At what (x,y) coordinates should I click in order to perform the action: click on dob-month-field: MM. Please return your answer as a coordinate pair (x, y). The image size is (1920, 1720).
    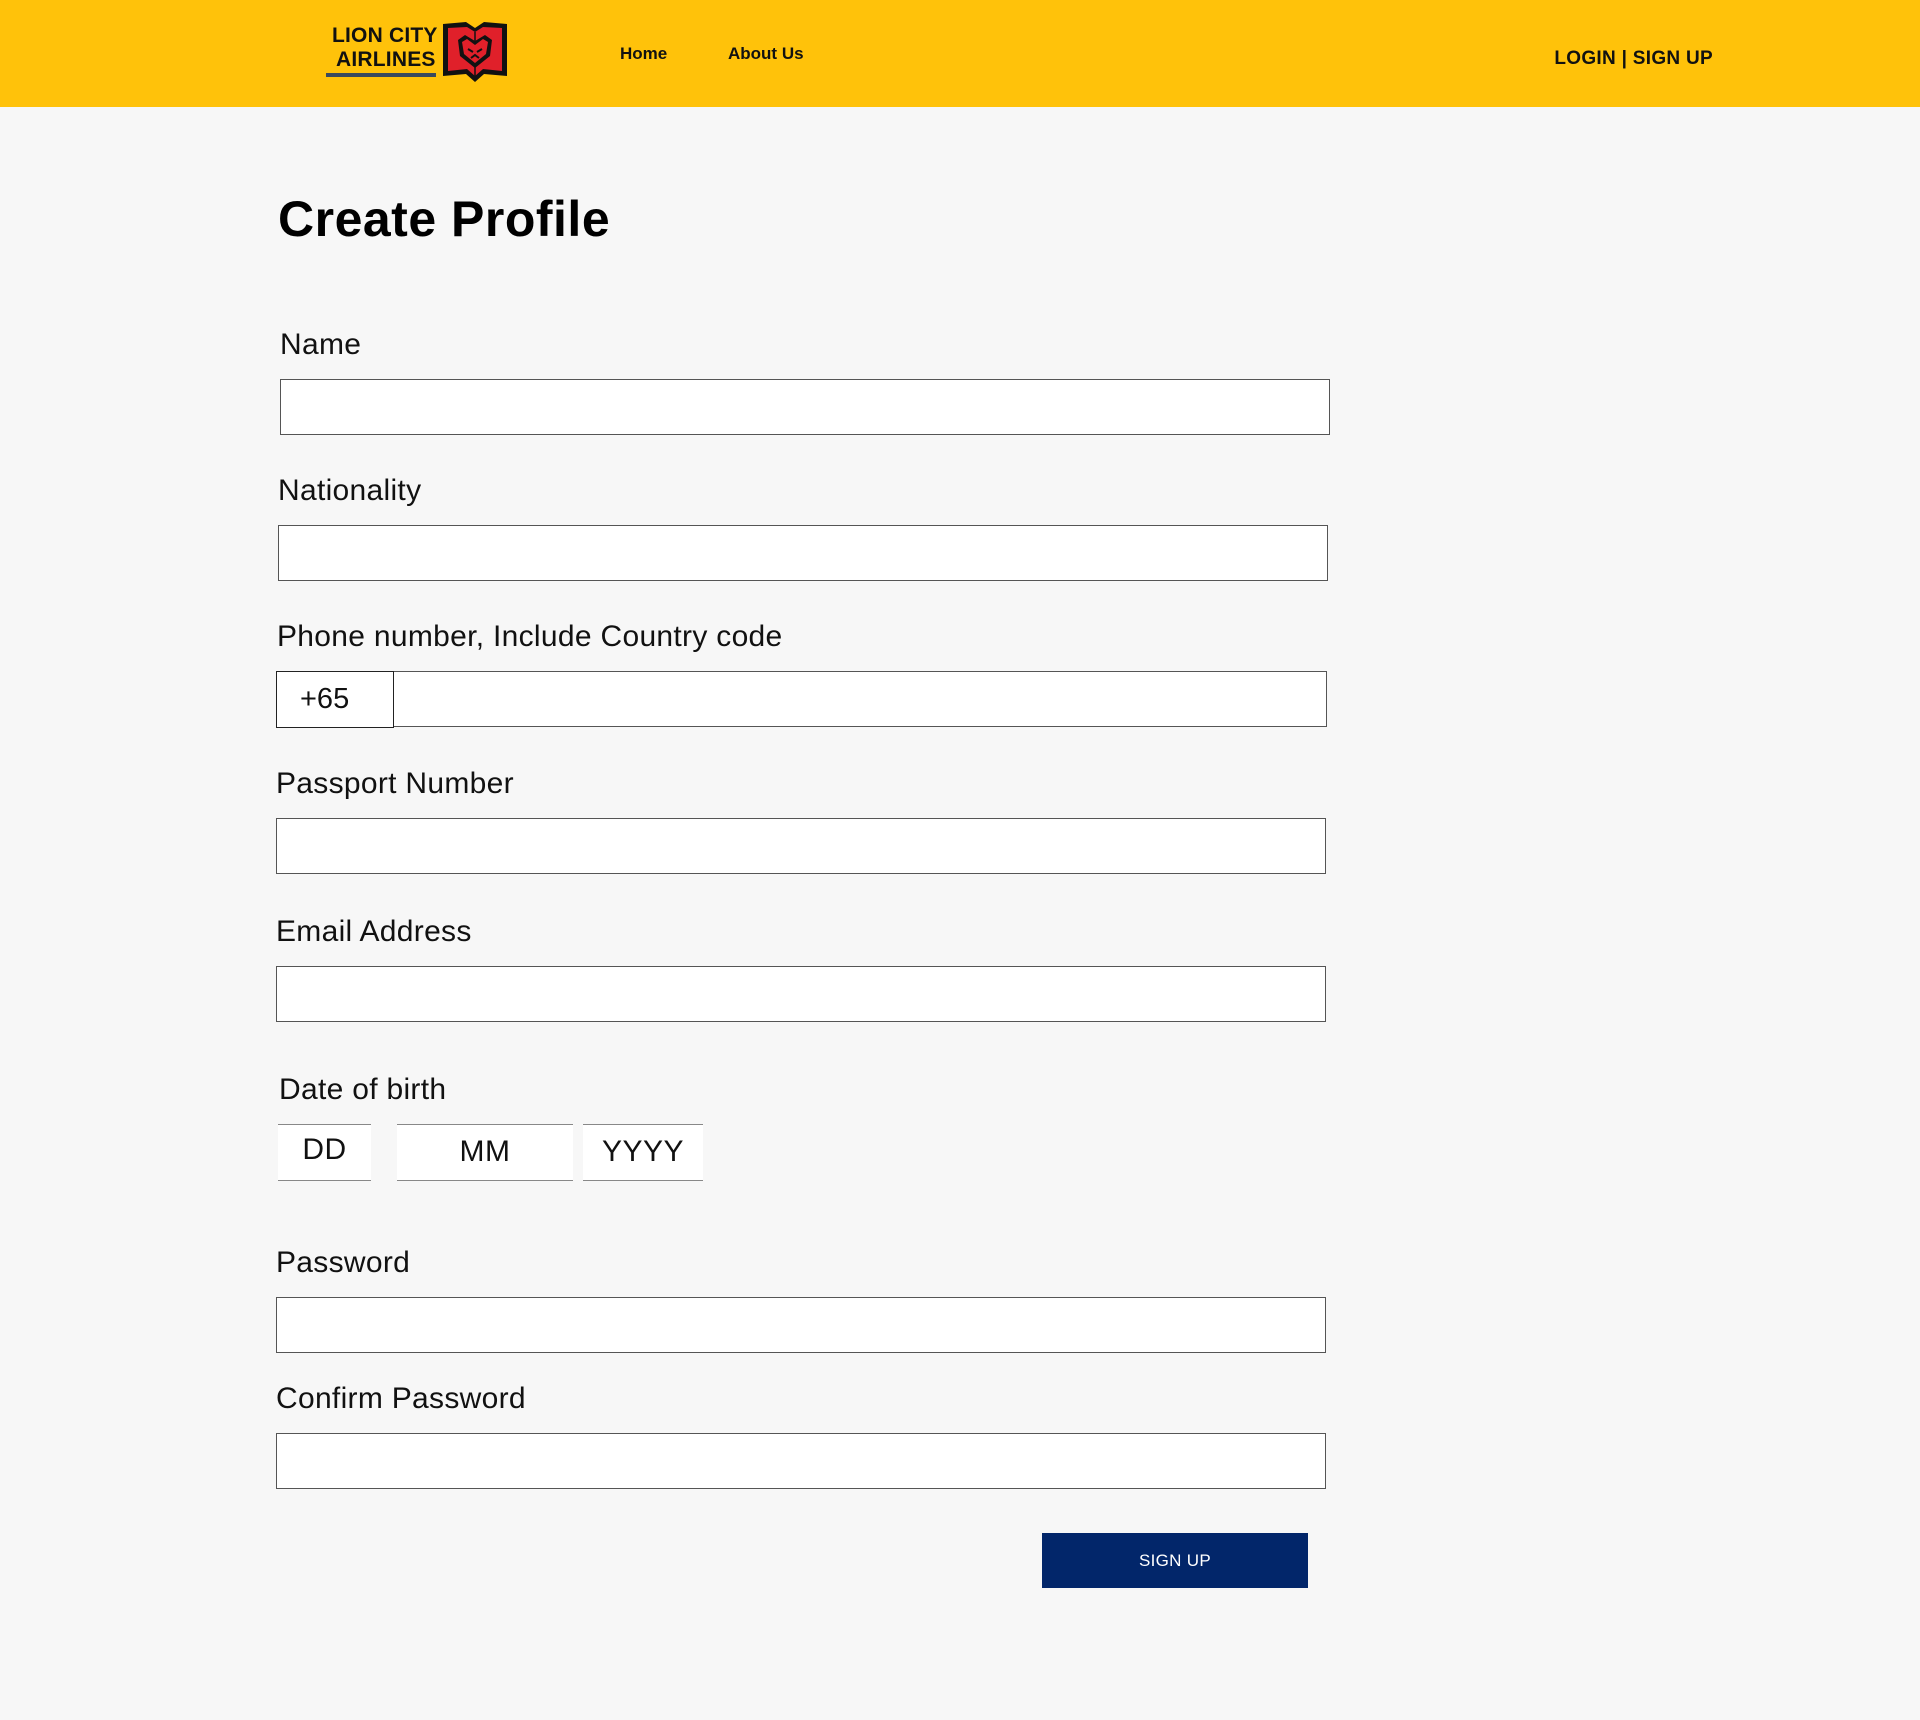
    Looking at the image, I should click on (485, 1152).